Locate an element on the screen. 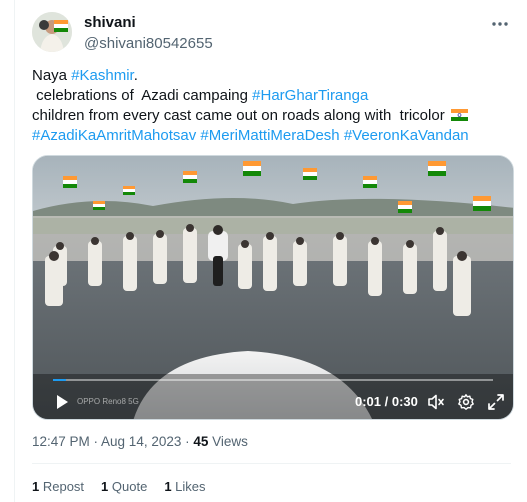 Image resolution: width=527 pixels, height=502 pixels. tweet-line-1: Naya #Kashmir. is located at coordinates (272, 76).